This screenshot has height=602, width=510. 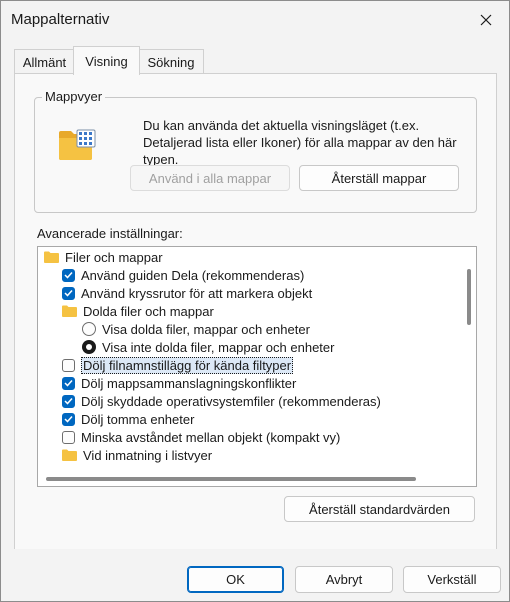 I want to click on tab-visning: Visning, so click(x=106, y=60).